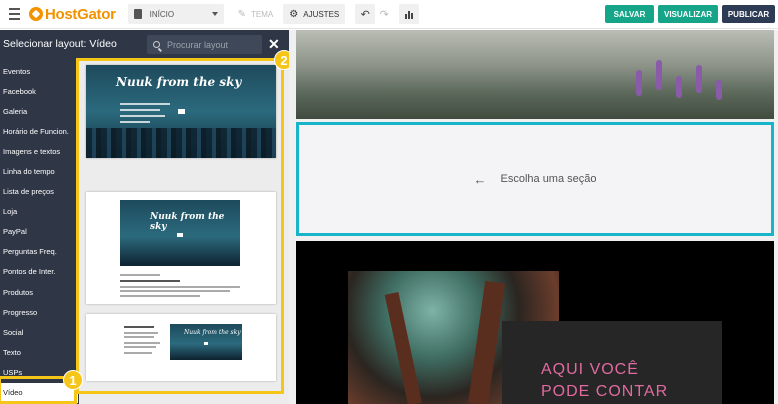 The width and height of the screenshot is (778, 404). What do you see at coordinates (137, 14) in the screenshot?
I see `page-icon` at bounding box center [137, 14].